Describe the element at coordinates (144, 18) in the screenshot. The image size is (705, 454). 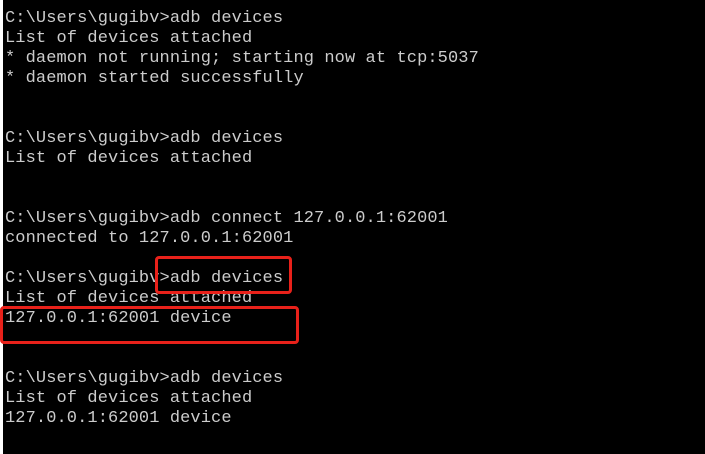
I see `terminal-line-1: C:\Users\gugibv>adb devices` at that location.